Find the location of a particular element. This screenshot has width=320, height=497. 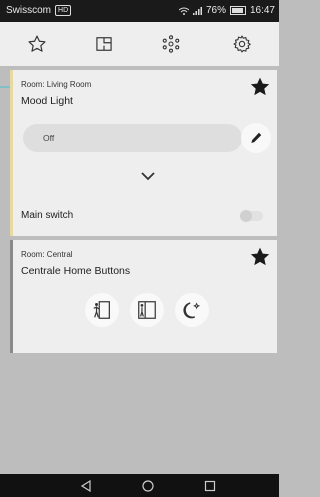

tab-settings is located at coordinates (242, 44).